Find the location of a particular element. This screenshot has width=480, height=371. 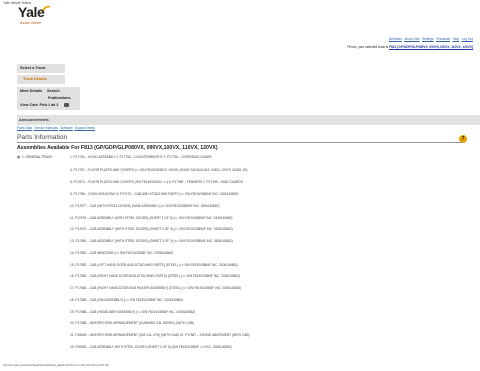

link-logout: Log Out is located at coordinates (467, 39).